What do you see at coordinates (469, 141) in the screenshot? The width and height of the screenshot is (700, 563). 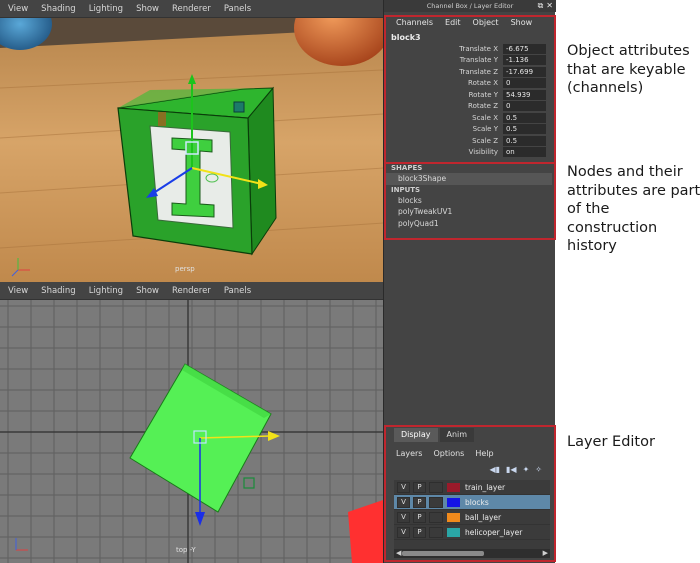 I see `attr-row-scale-z: Scale Z 0.5` at bounding box center [469, 141].